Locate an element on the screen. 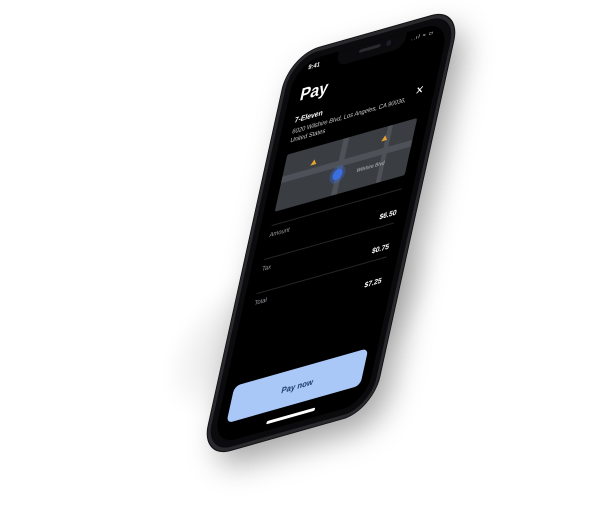 This screenshot has height=520, width=602. summary-label: Total is located at coordinates (260, 302).